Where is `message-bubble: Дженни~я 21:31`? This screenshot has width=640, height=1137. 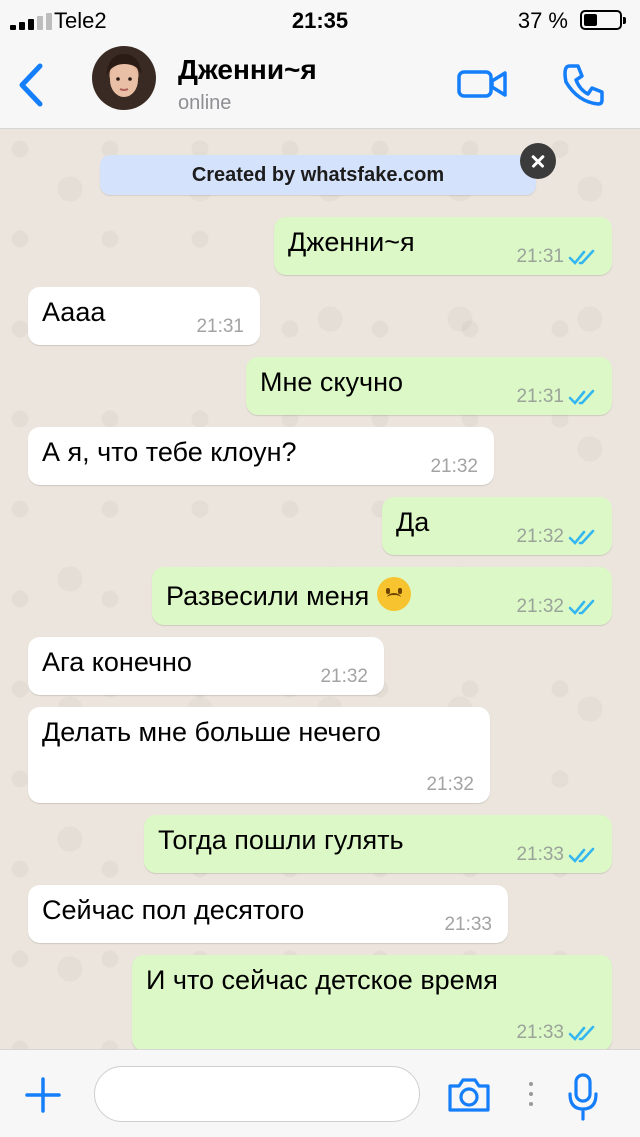 message-bubble: Дженни~я 21:31 is located at coordinates (443, 246).